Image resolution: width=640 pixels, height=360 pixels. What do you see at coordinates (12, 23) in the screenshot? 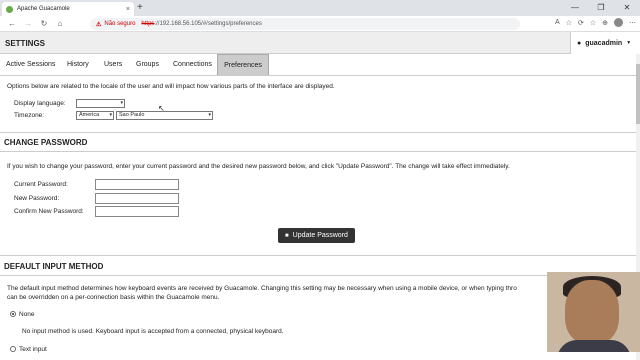
I see `back-icon: ←` at bounding box center [12, 23].